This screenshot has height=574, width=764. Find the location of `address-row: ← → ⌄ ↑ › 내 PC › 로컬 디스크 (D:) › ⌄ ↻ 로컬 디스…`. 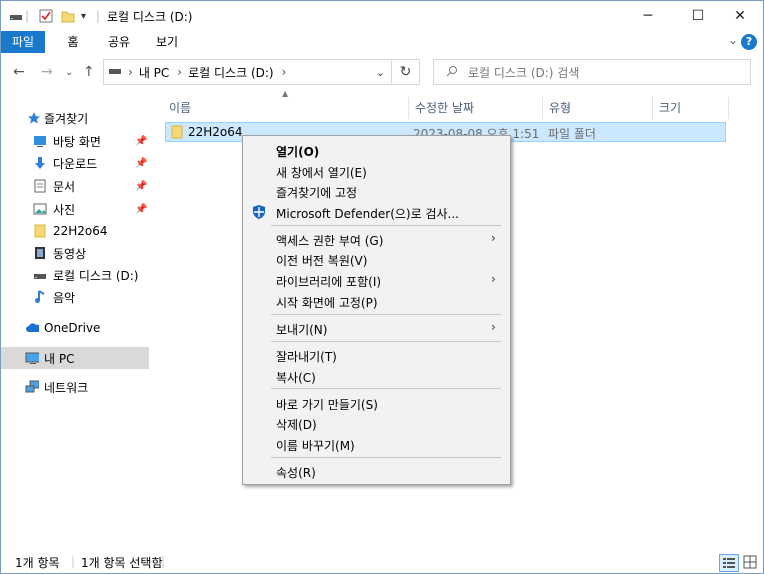

address-row: ← → ⌄ ↑ › 내 PC › 로컬 디스크 (D:) › ⌄ ↻ 로컬 디스… is located at coordinates (382, 73).